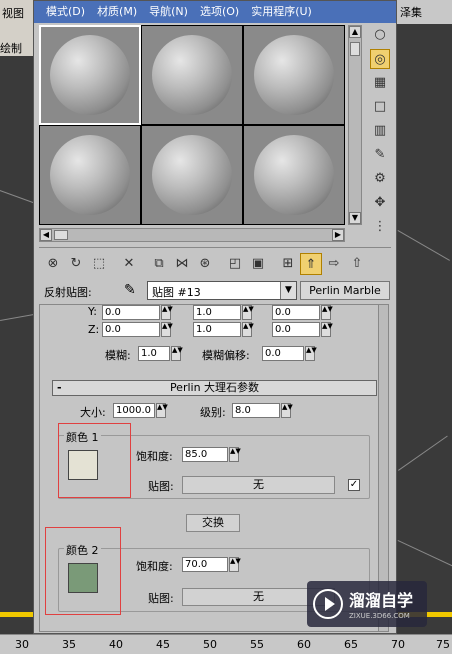 Image resolution: width=452 pixels, height=654 pixels. I want to click on z-label: Z:, so click(94, 329).